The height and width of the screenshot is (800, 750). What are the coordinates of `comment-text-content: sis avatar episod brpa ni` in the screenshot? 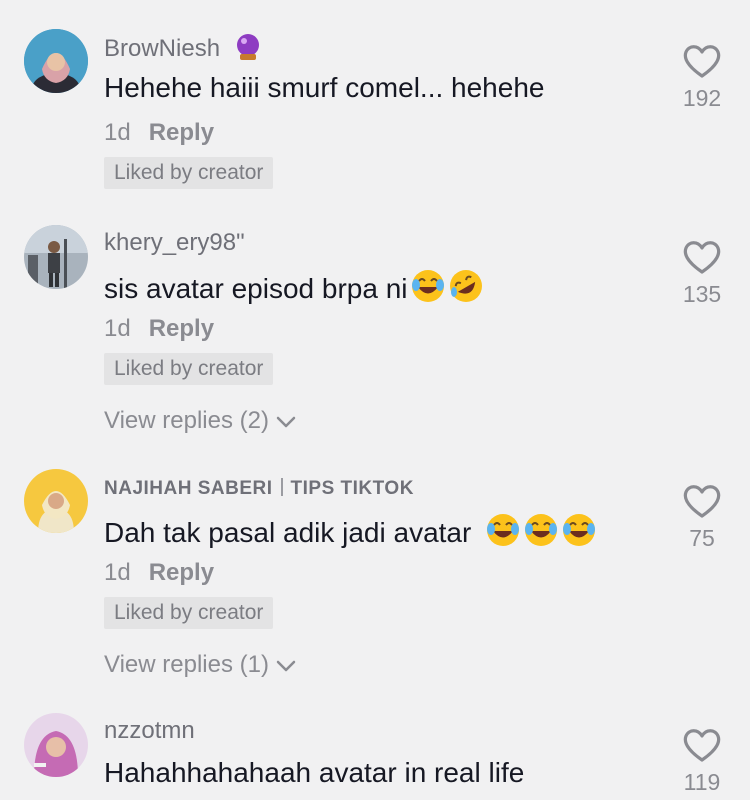 It's located at (256, 288).